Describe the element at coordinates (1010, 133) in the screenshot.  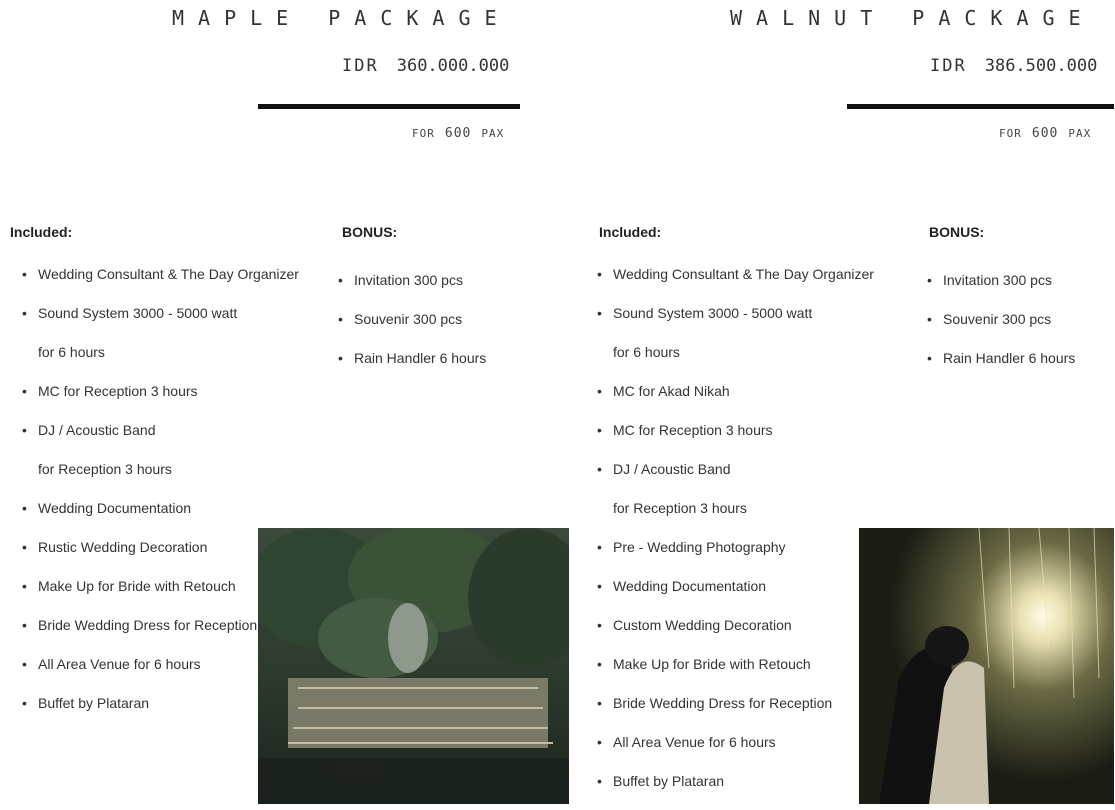
I see `walnut-pax-prefix: FOR` at that location.